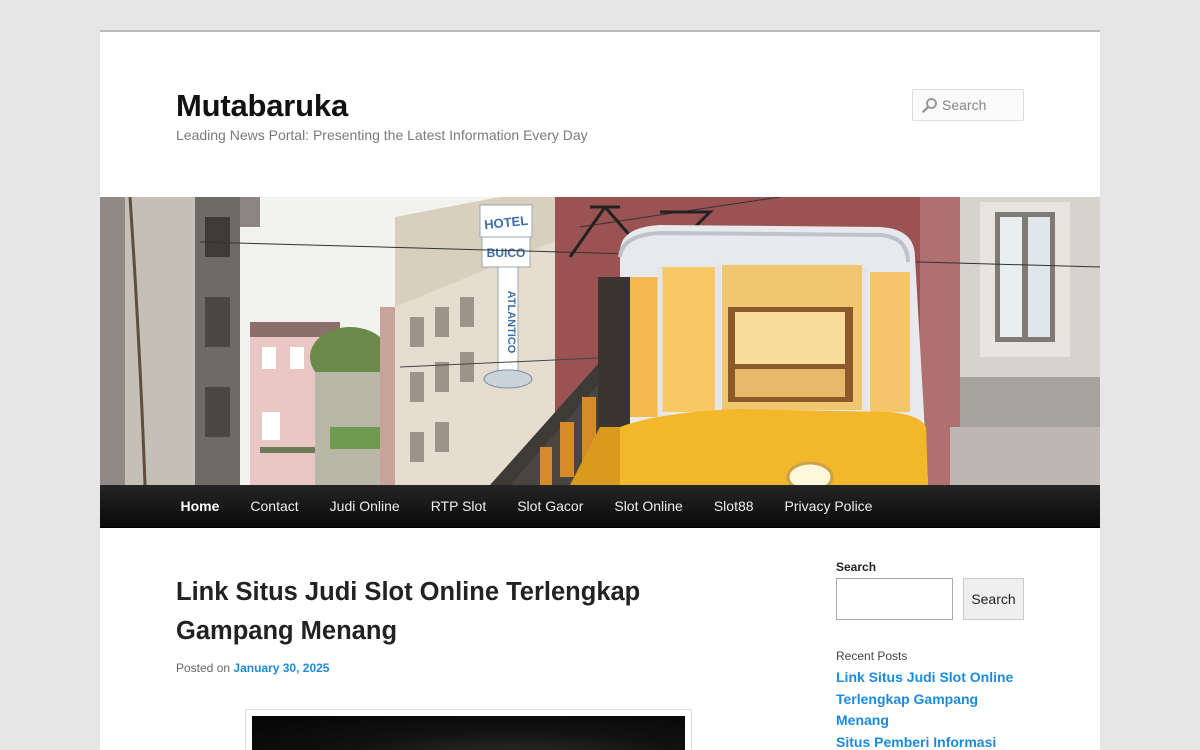  Describe the element at coordinates (828, 506) in the screenshot. I see `nav-item-privacy-police: Privacy Police` at that location.